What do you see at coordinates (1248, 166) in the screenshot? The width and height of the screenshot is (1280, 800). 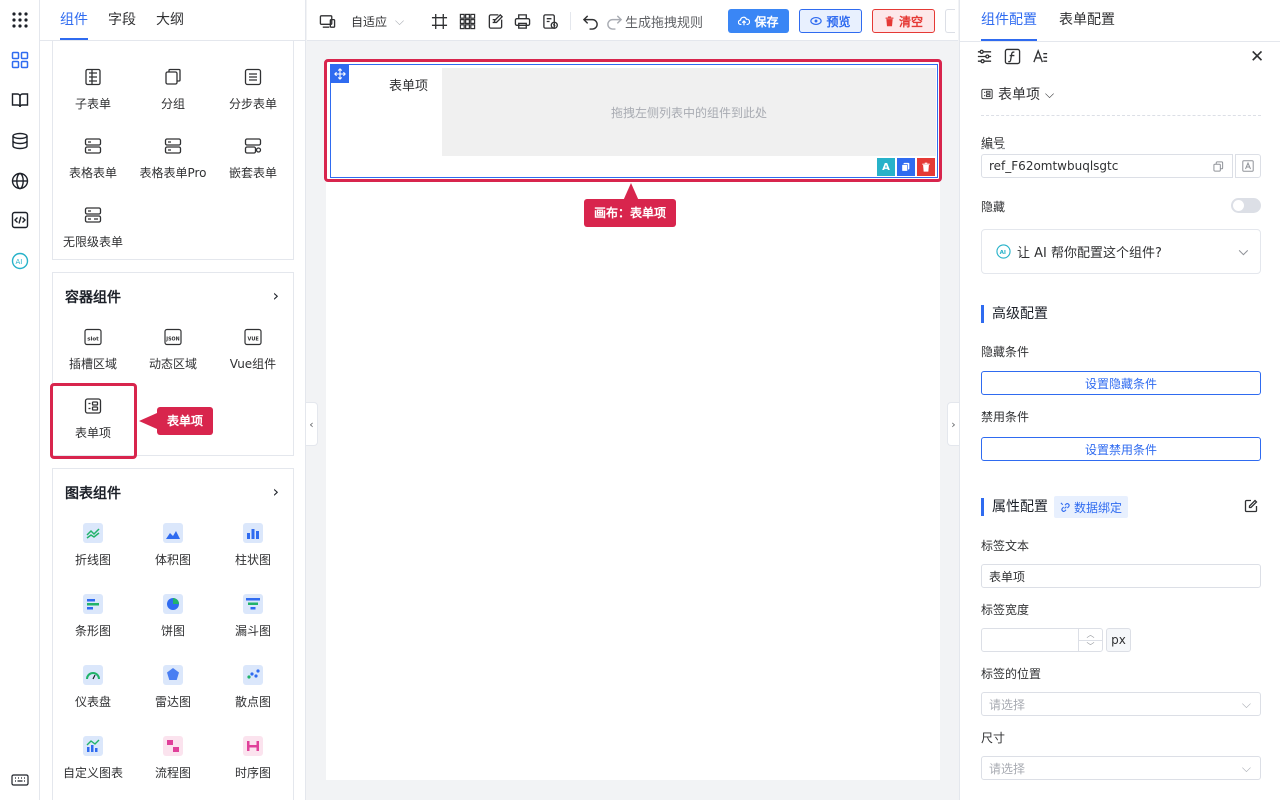 I see `text-format-icon` at bounding box center [1248, 166].